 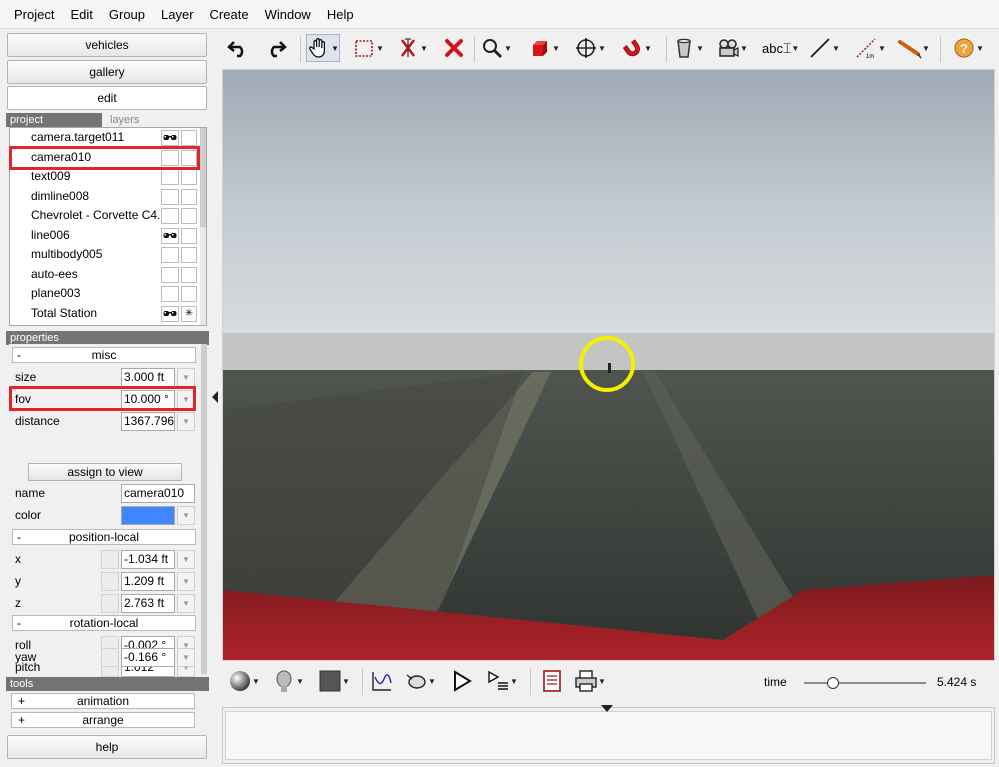 What do you see at coordinates (636, 48) in the screenshot?
I see `snap-button: ▼` at bounding box center [636, 48].